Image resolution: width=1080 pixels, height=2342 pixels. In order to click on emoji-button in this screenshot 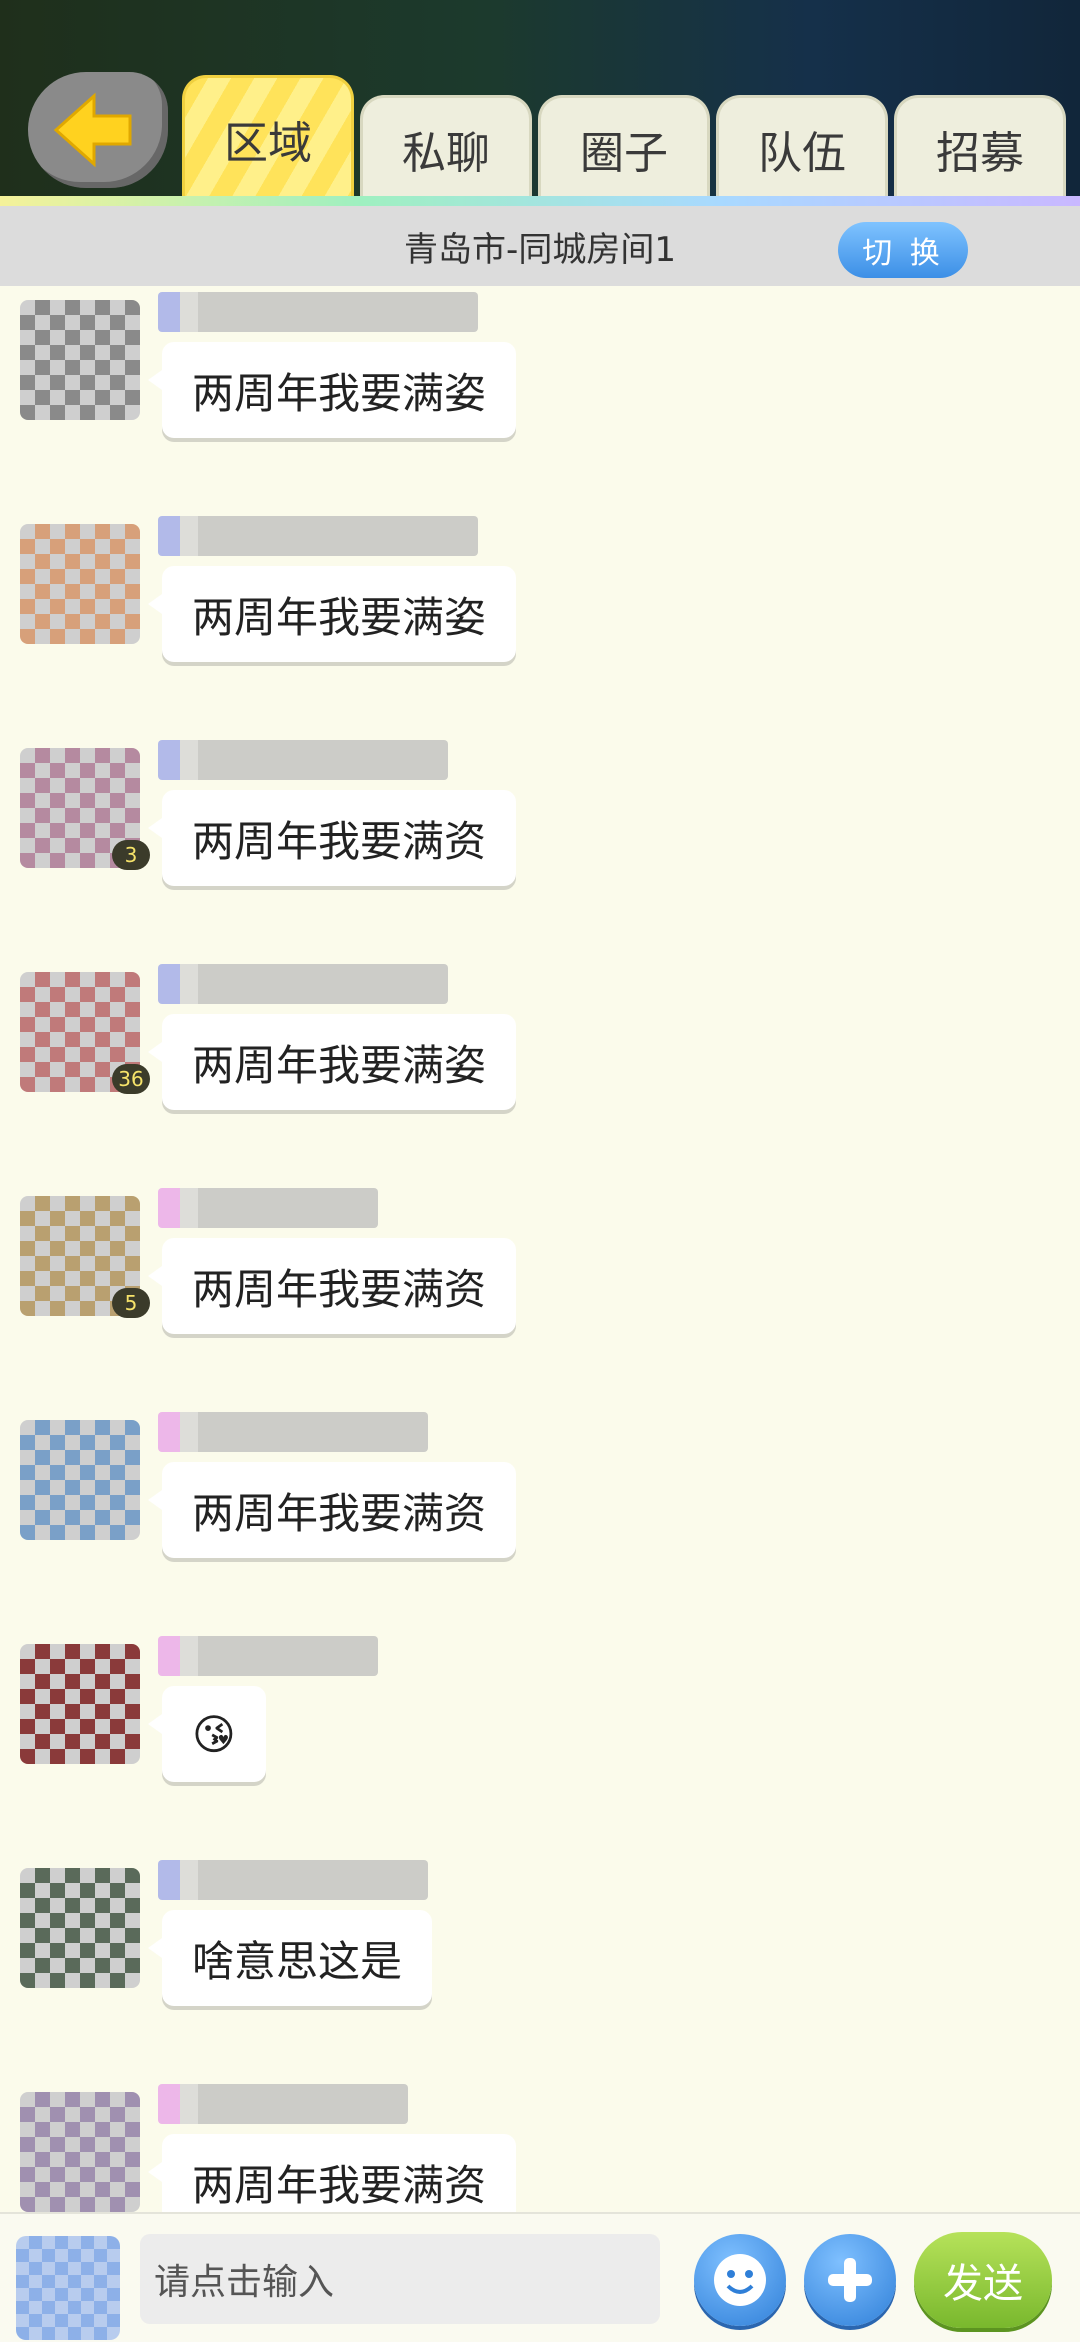, I will do `click(740, 2280)`.